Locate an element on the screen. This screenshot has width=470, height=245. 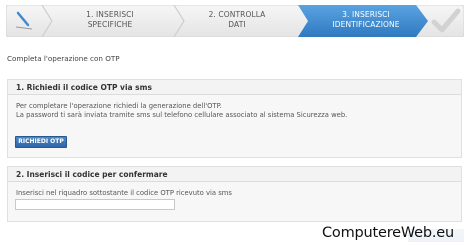
step-inserisci-specifiche: 1. INSERISCI SPECIFICHE is located at coordinates (110, 20).